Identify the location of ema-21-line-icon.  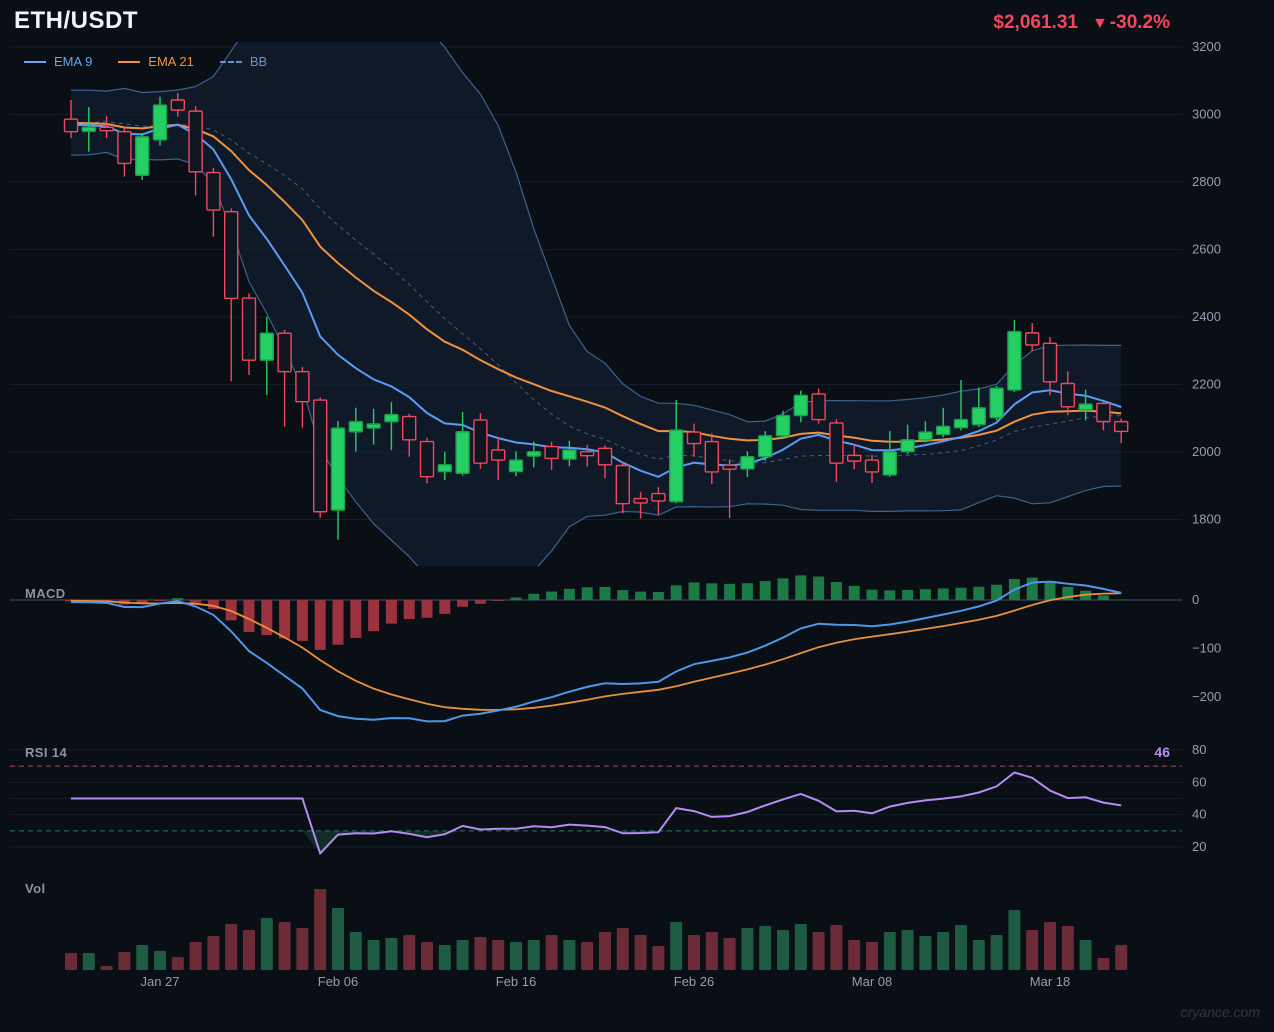
(129, 61).